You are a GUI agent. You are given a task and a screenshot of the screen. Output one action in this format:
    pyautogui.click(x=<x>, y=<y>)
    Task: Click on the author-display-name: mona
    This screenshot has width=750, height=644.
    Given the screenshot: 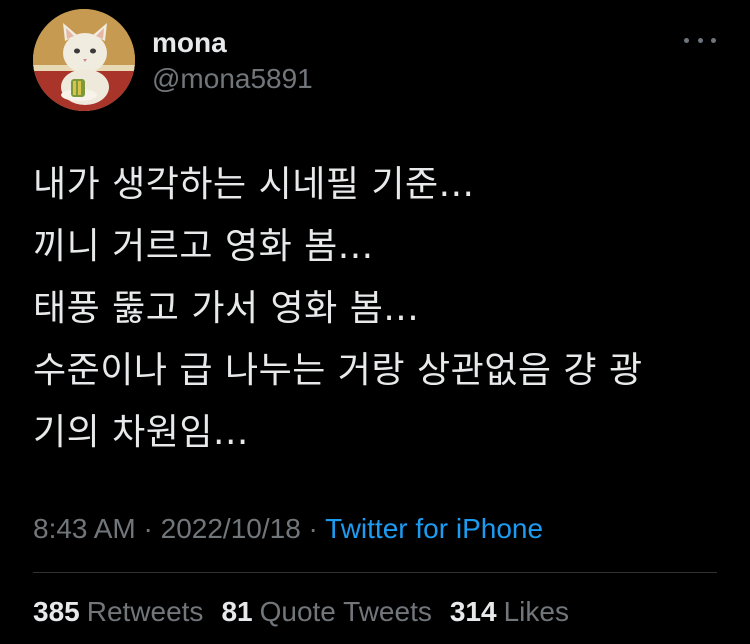 What is the action you would take?
    pyautogui.click(x=189, y=43)
    